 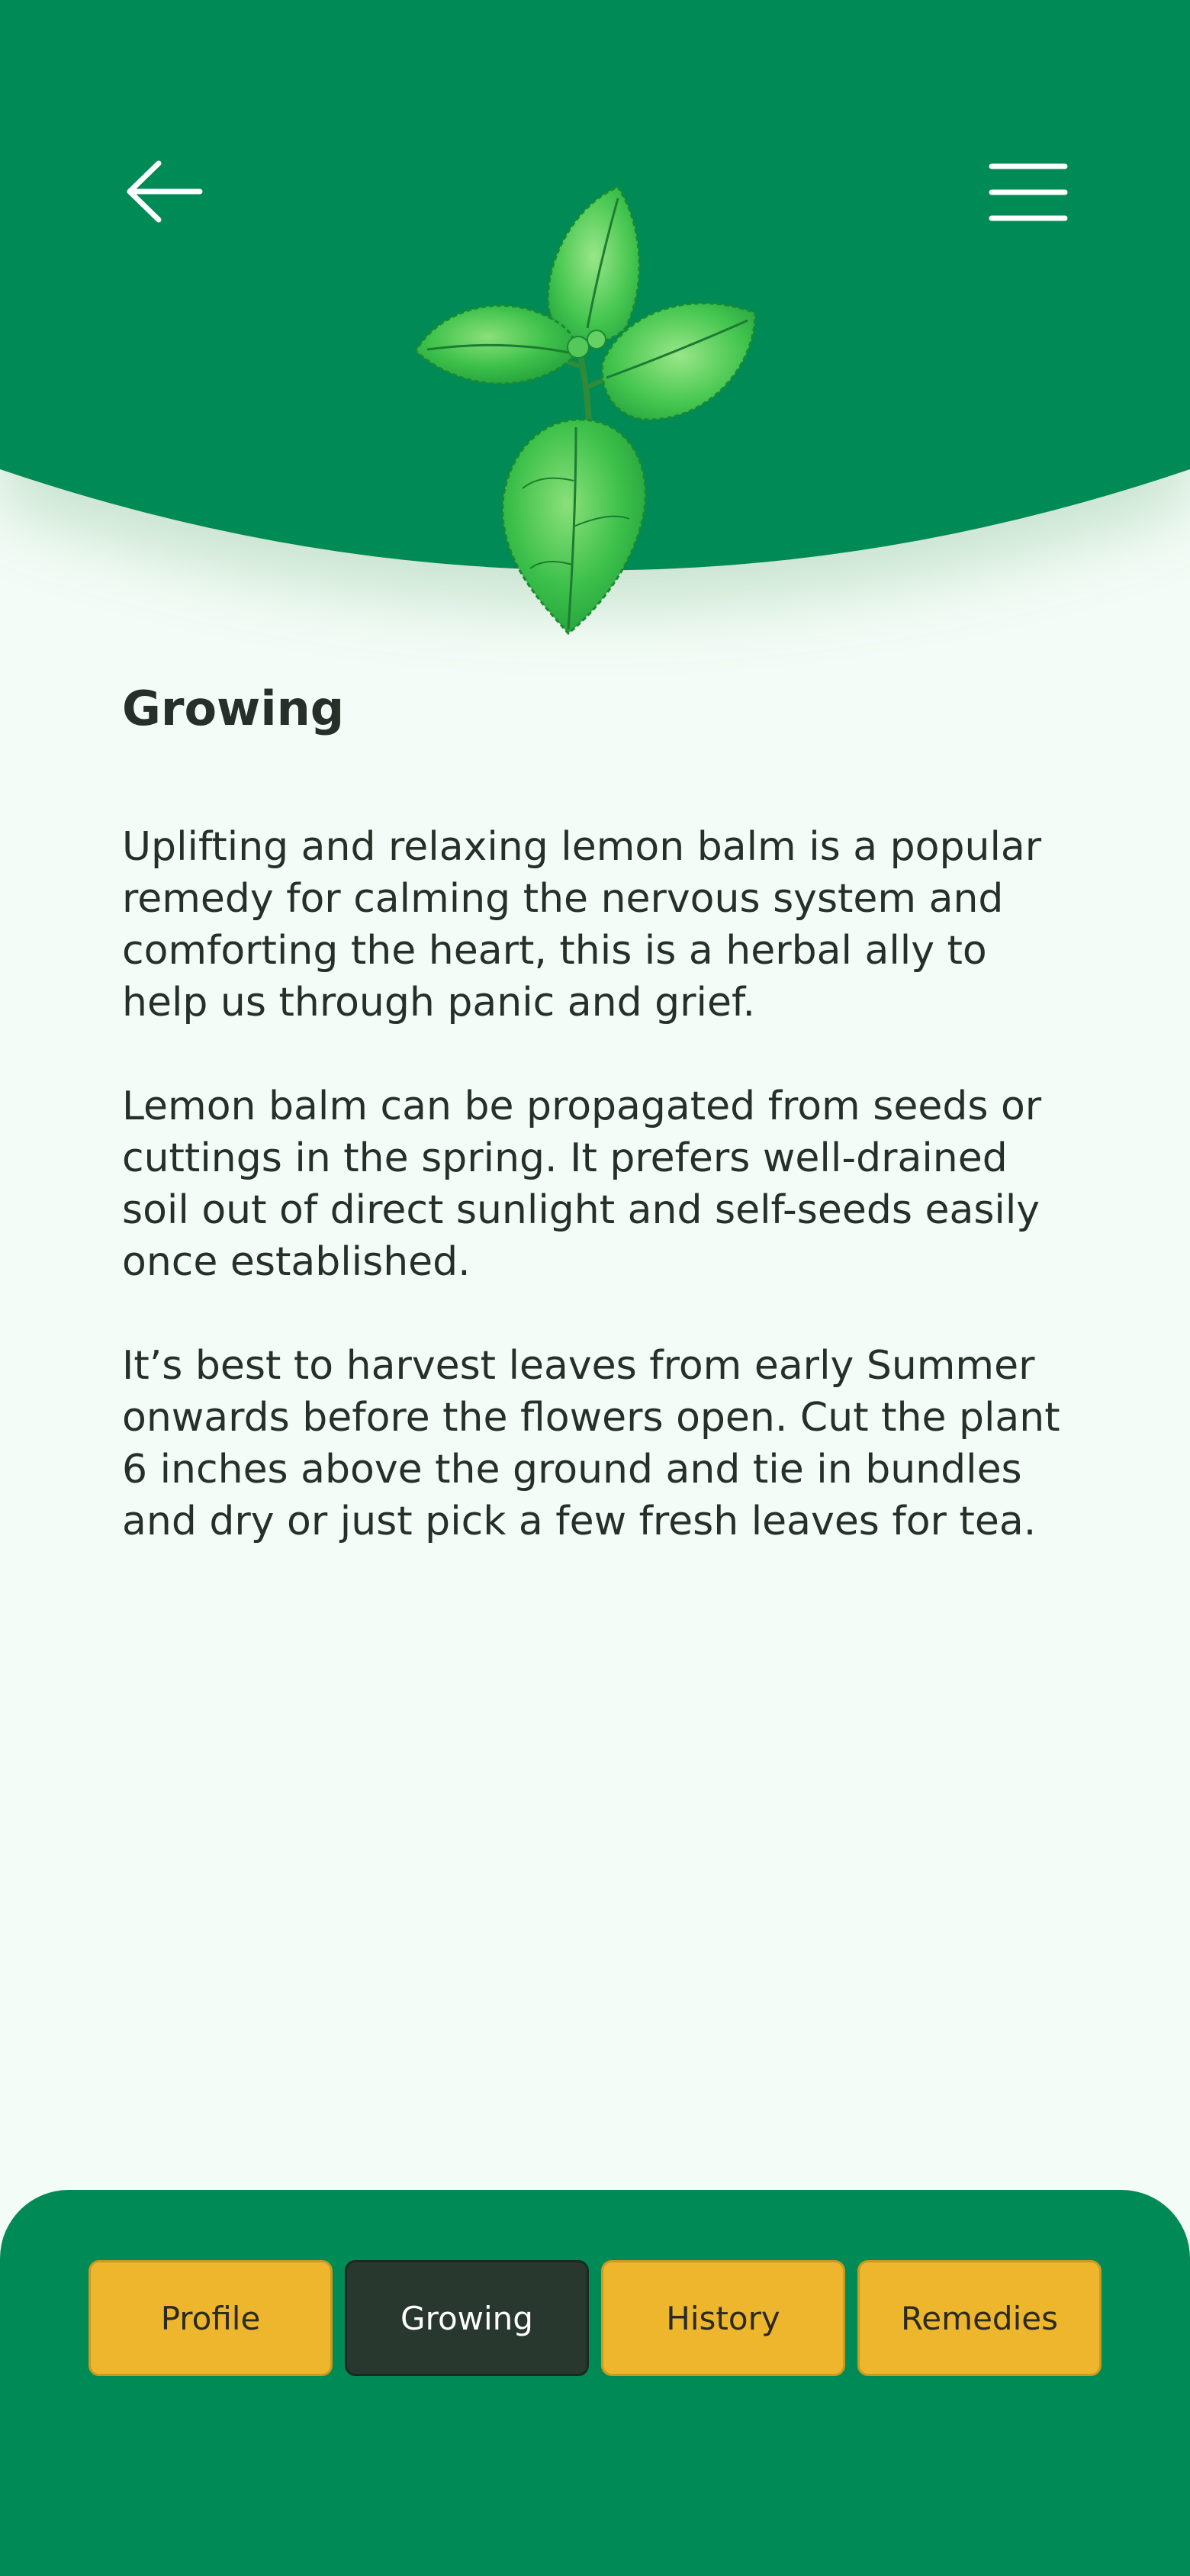 What do you see at coordinates (723, 2318) in the screenshot?
I see `tab-history: History` at bounding box center [723, 2318].